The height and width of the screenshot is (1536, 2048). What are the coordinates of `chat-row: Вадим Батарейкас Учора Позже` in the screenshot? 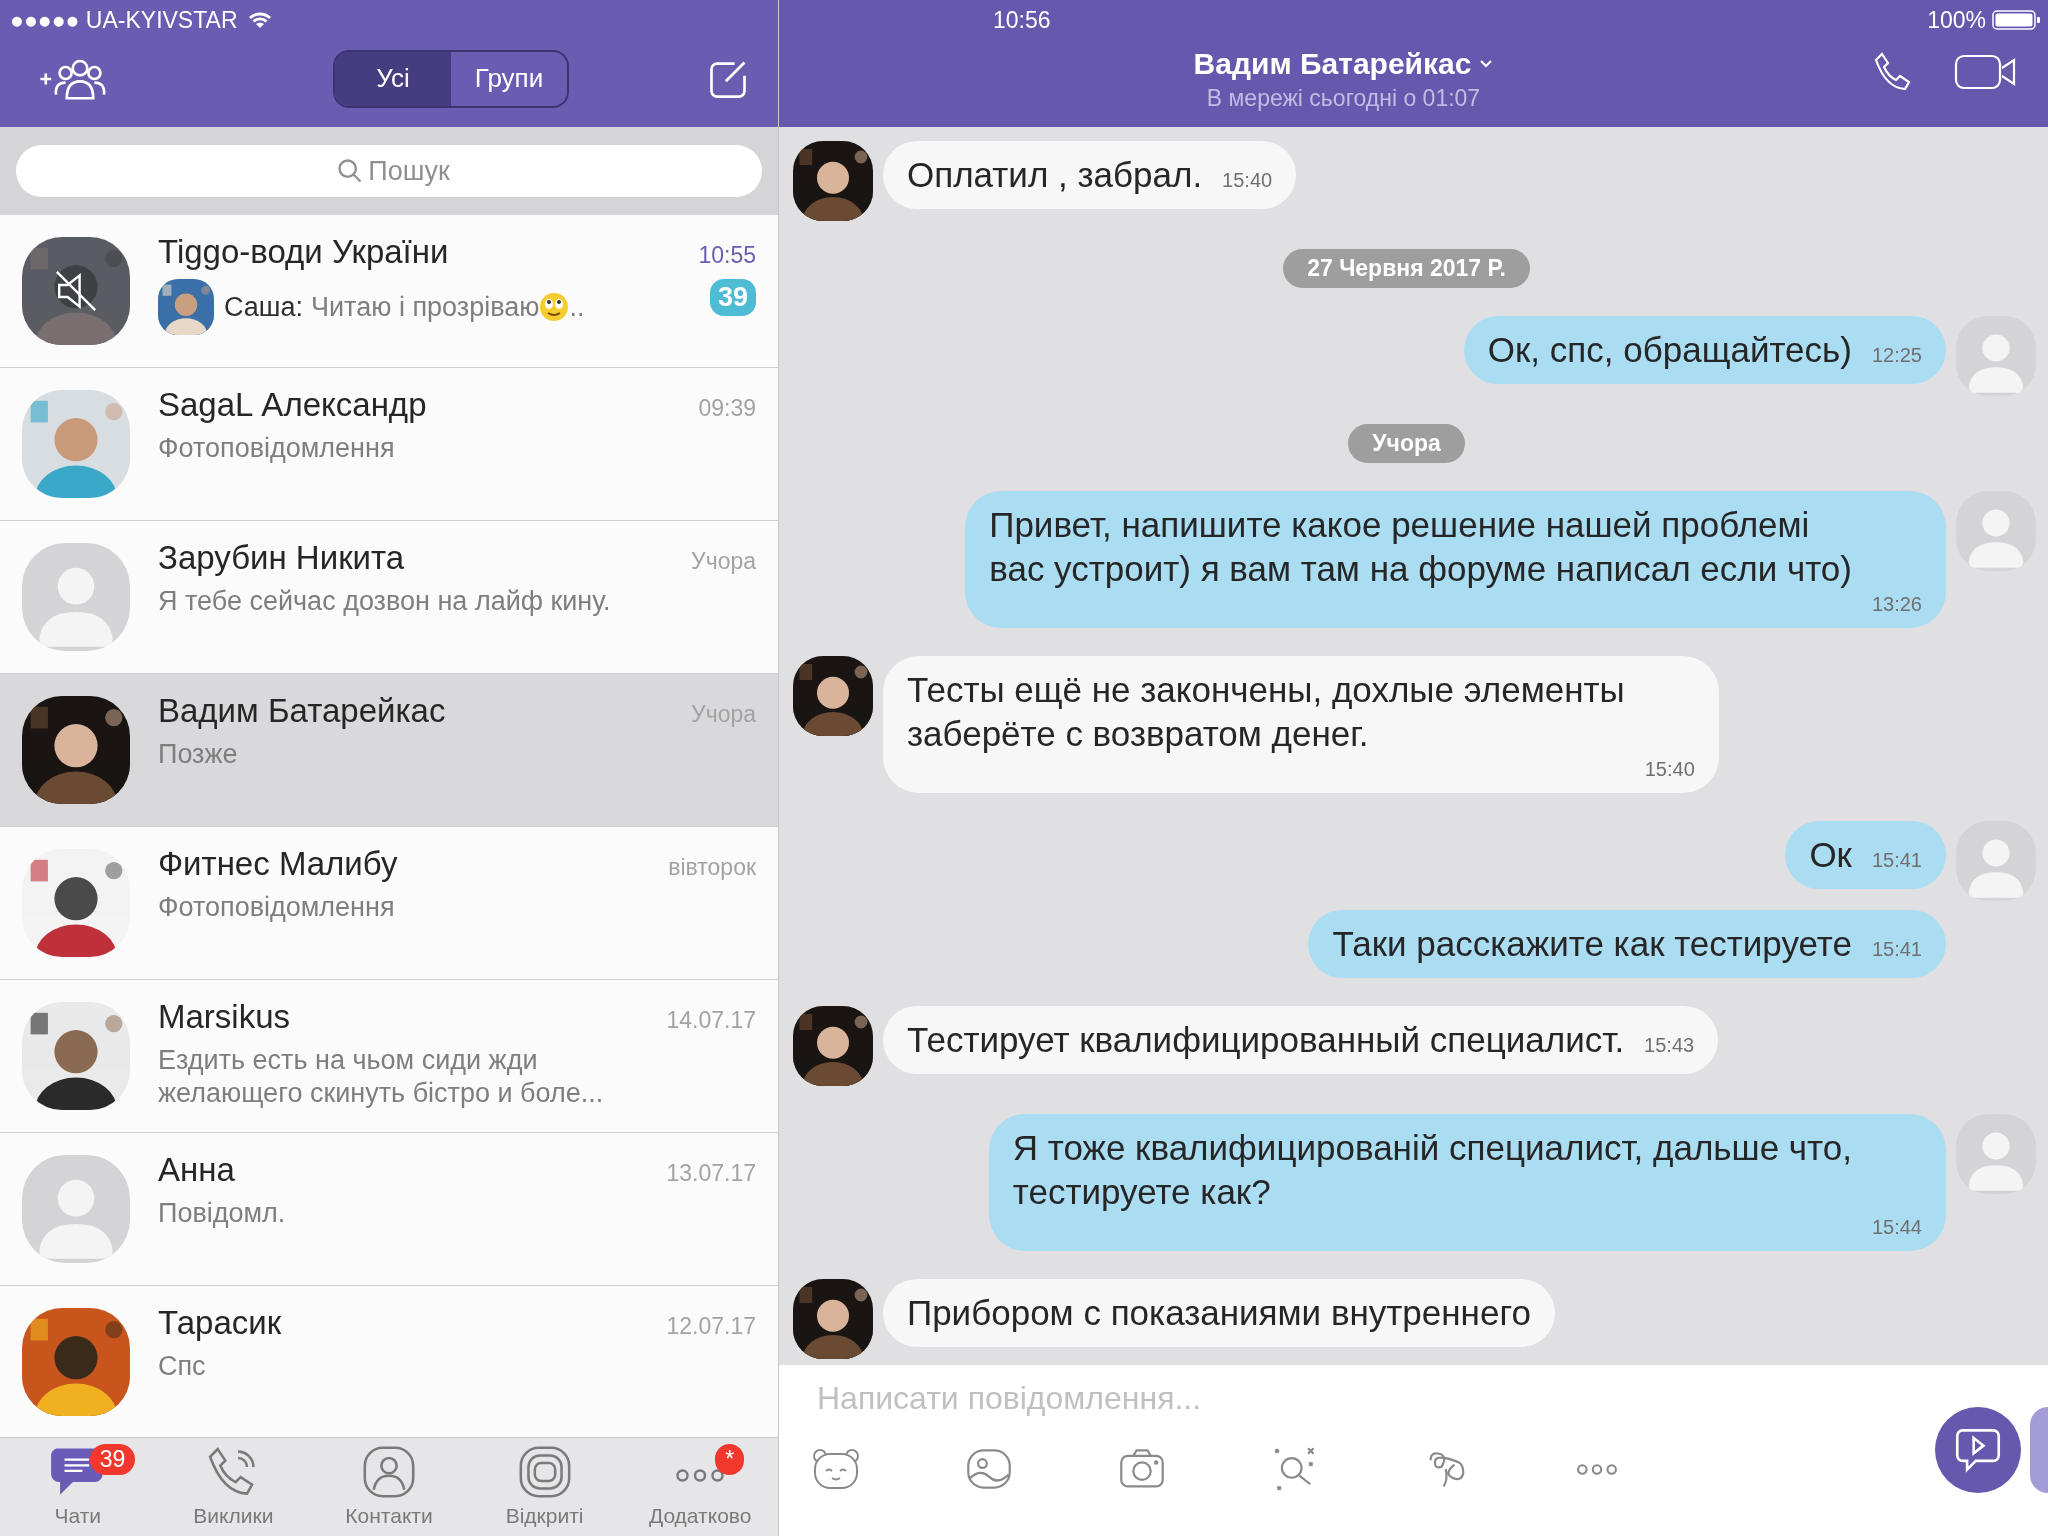 It's located at (389, 750).